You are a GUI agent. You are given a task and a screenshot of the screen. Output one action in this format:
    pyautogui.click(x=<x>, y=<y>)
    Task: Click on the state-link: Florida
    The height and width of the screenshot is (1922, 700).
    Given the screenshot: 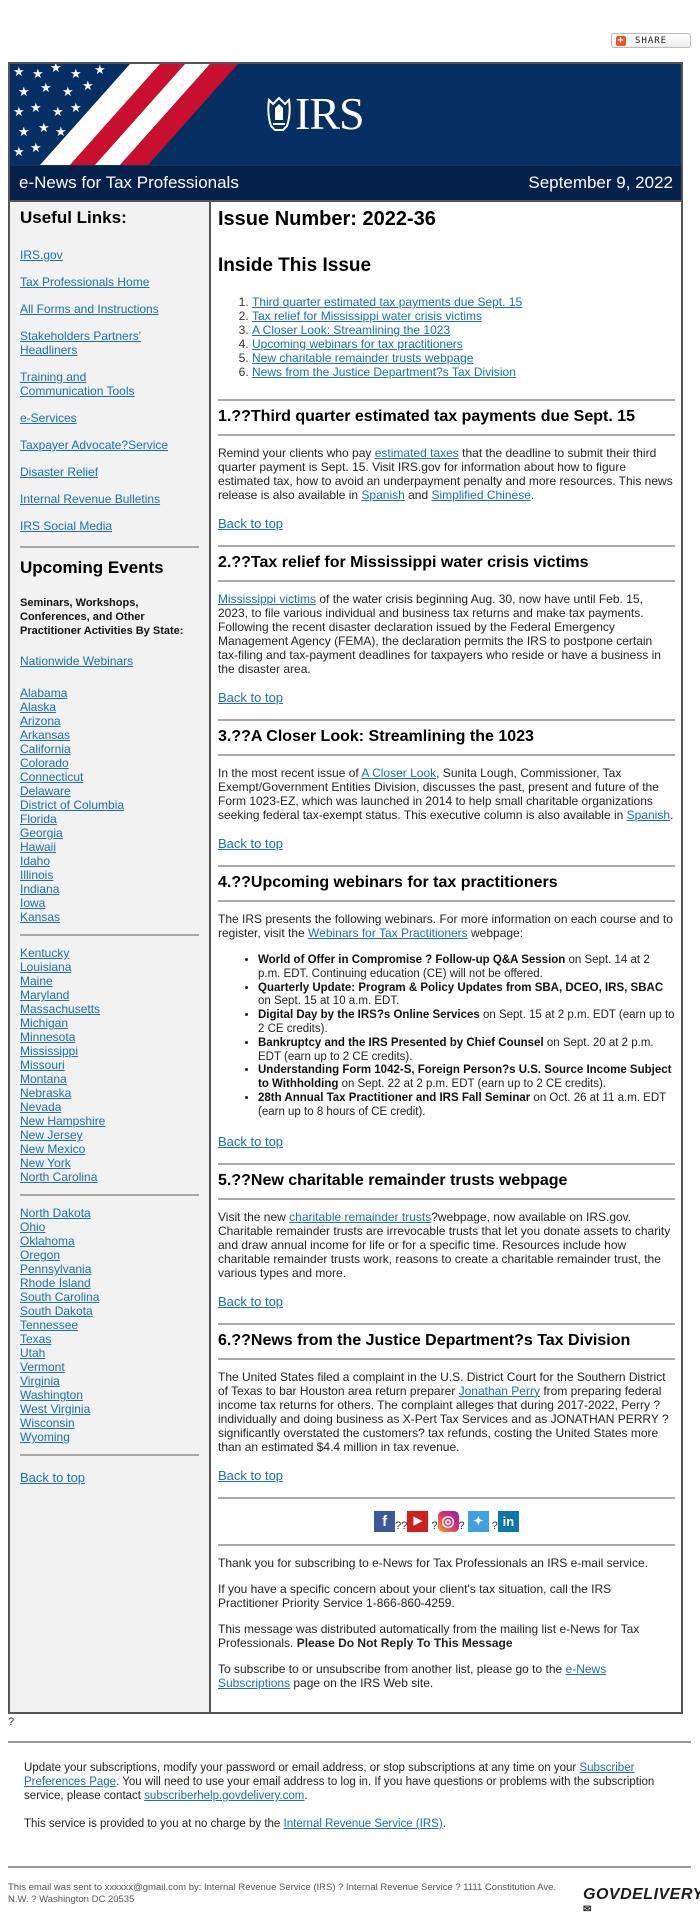 What is the action you would take?
    pyautogui.click(x=109, y=819)
    